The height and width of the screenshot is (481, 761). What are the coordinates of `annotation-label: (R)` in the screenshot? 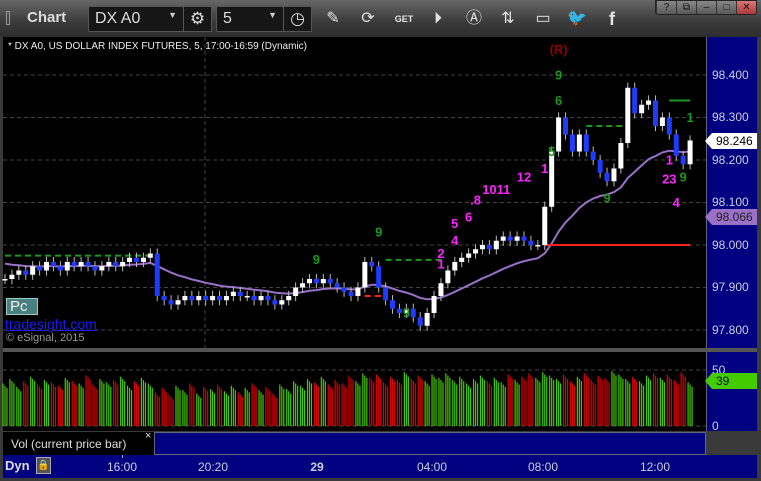 It's located at (559, 49).